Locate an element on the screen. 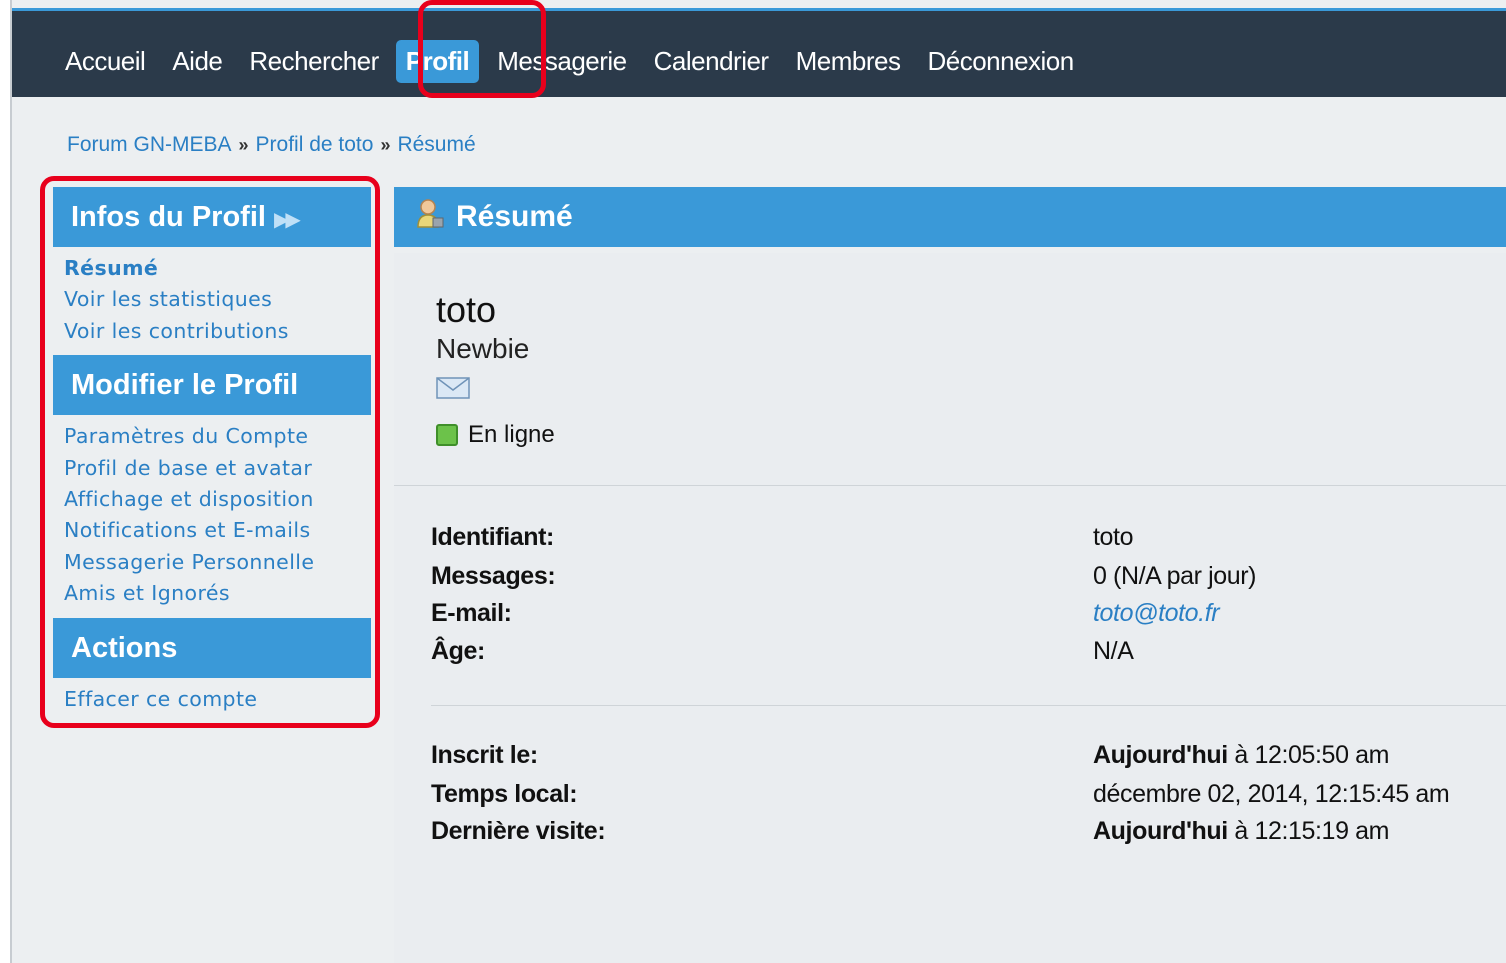  detail-label-age: Âge: is located at coordinates (458, 651).